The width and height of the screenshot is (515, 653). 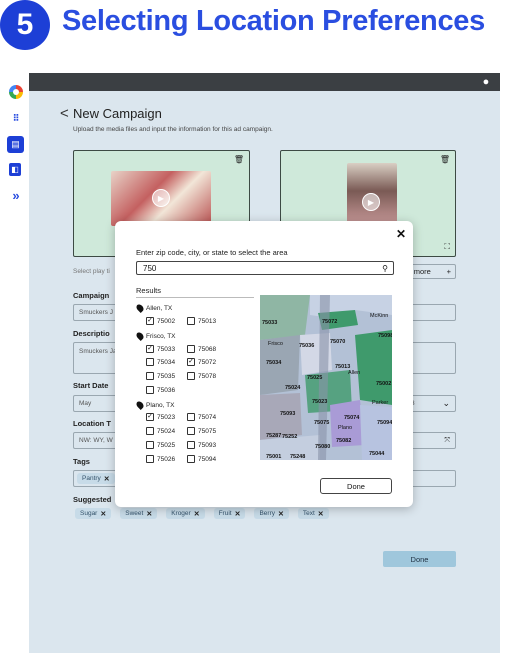 I want to click on map-label: 75287, so click(x=274, y=436).